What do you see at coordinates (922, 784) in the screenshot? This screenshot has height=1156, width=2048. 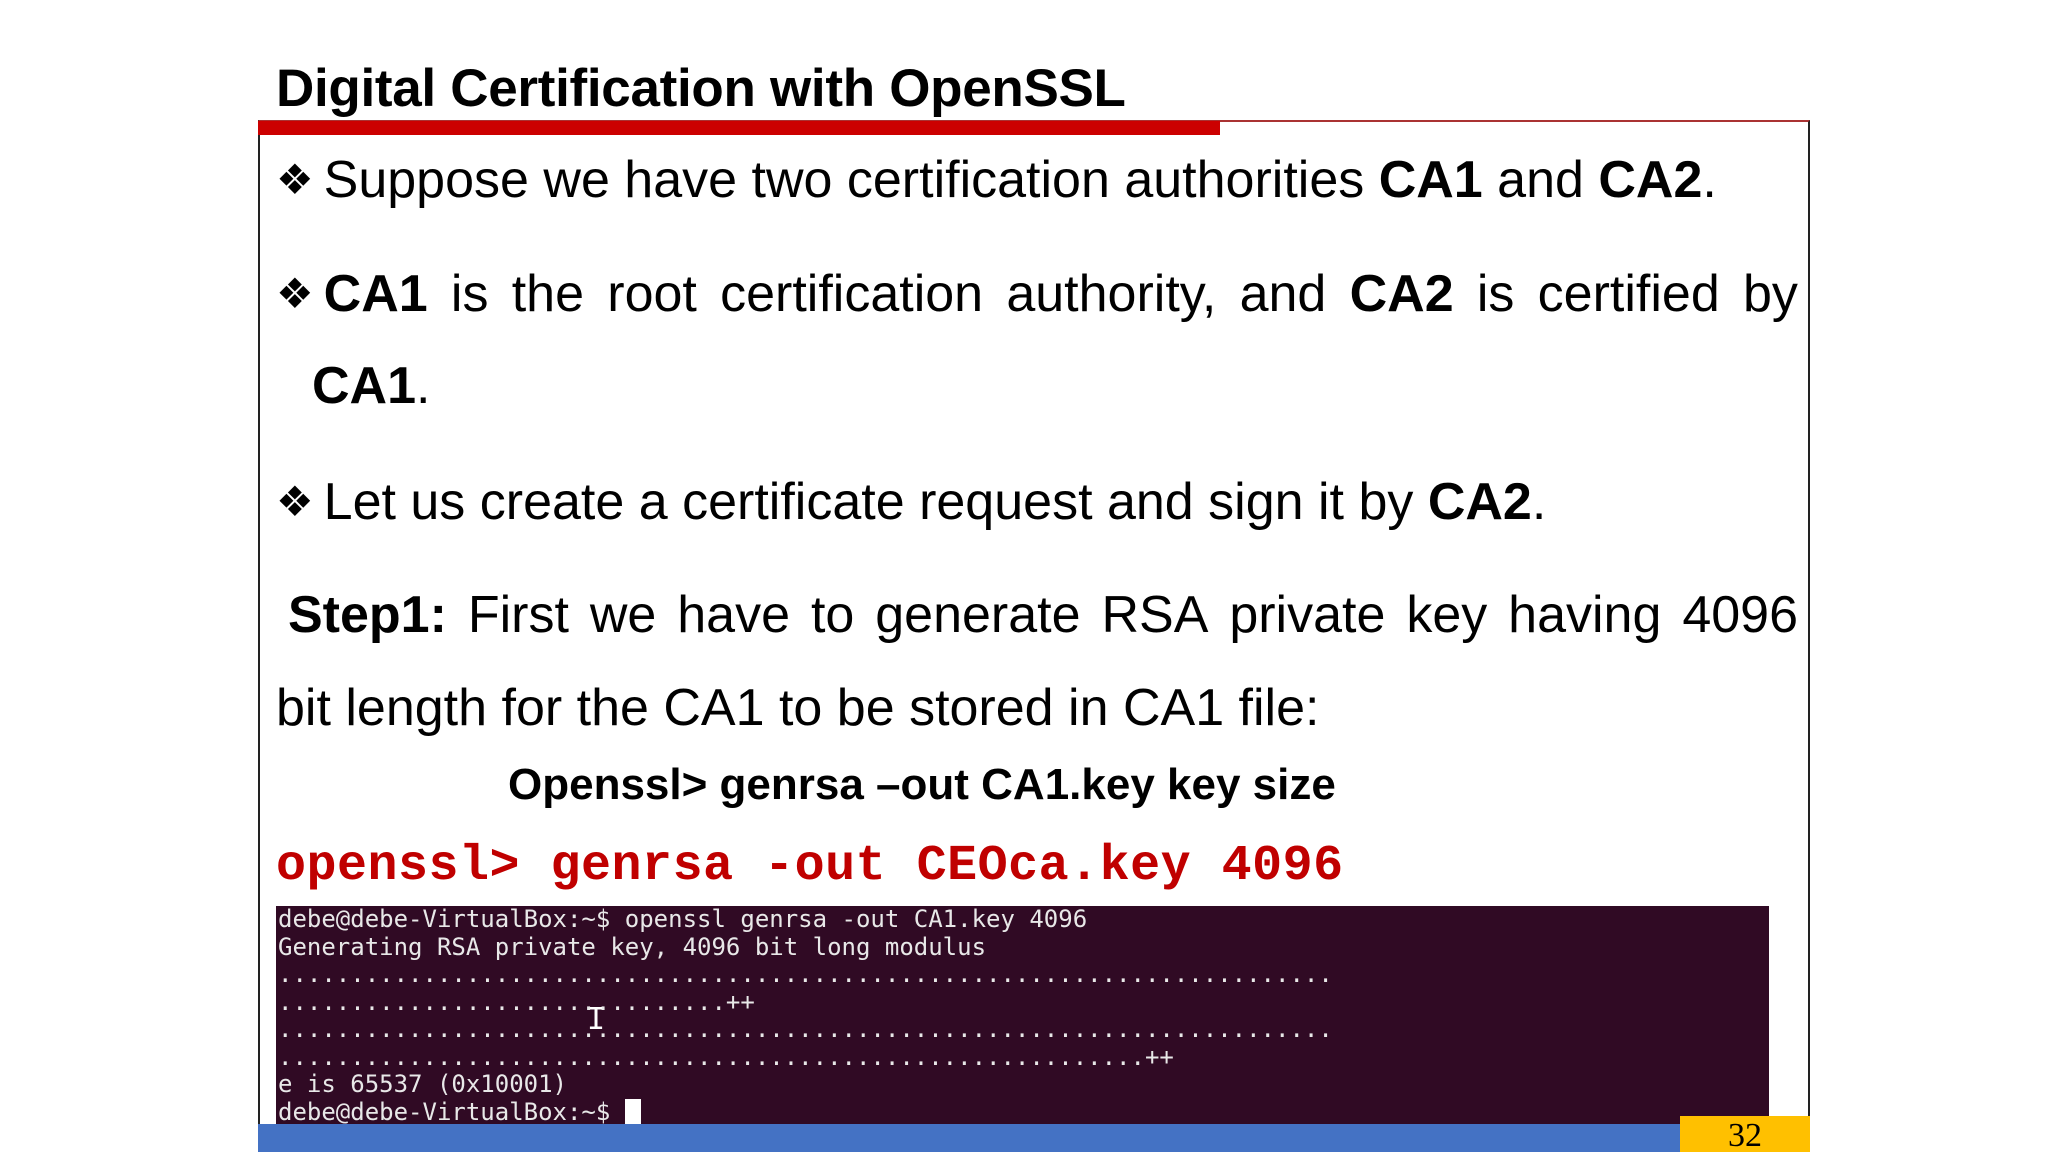 I see `command-syntax: Openssl> genrsa –out CA1.key key size` at bounding box center [922, 784].